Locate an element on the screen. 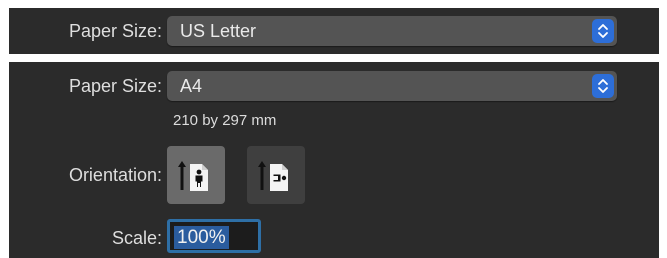 This screenshot has height=258, width=667. scale-label: Scale: is located at coordinates (136, 238).